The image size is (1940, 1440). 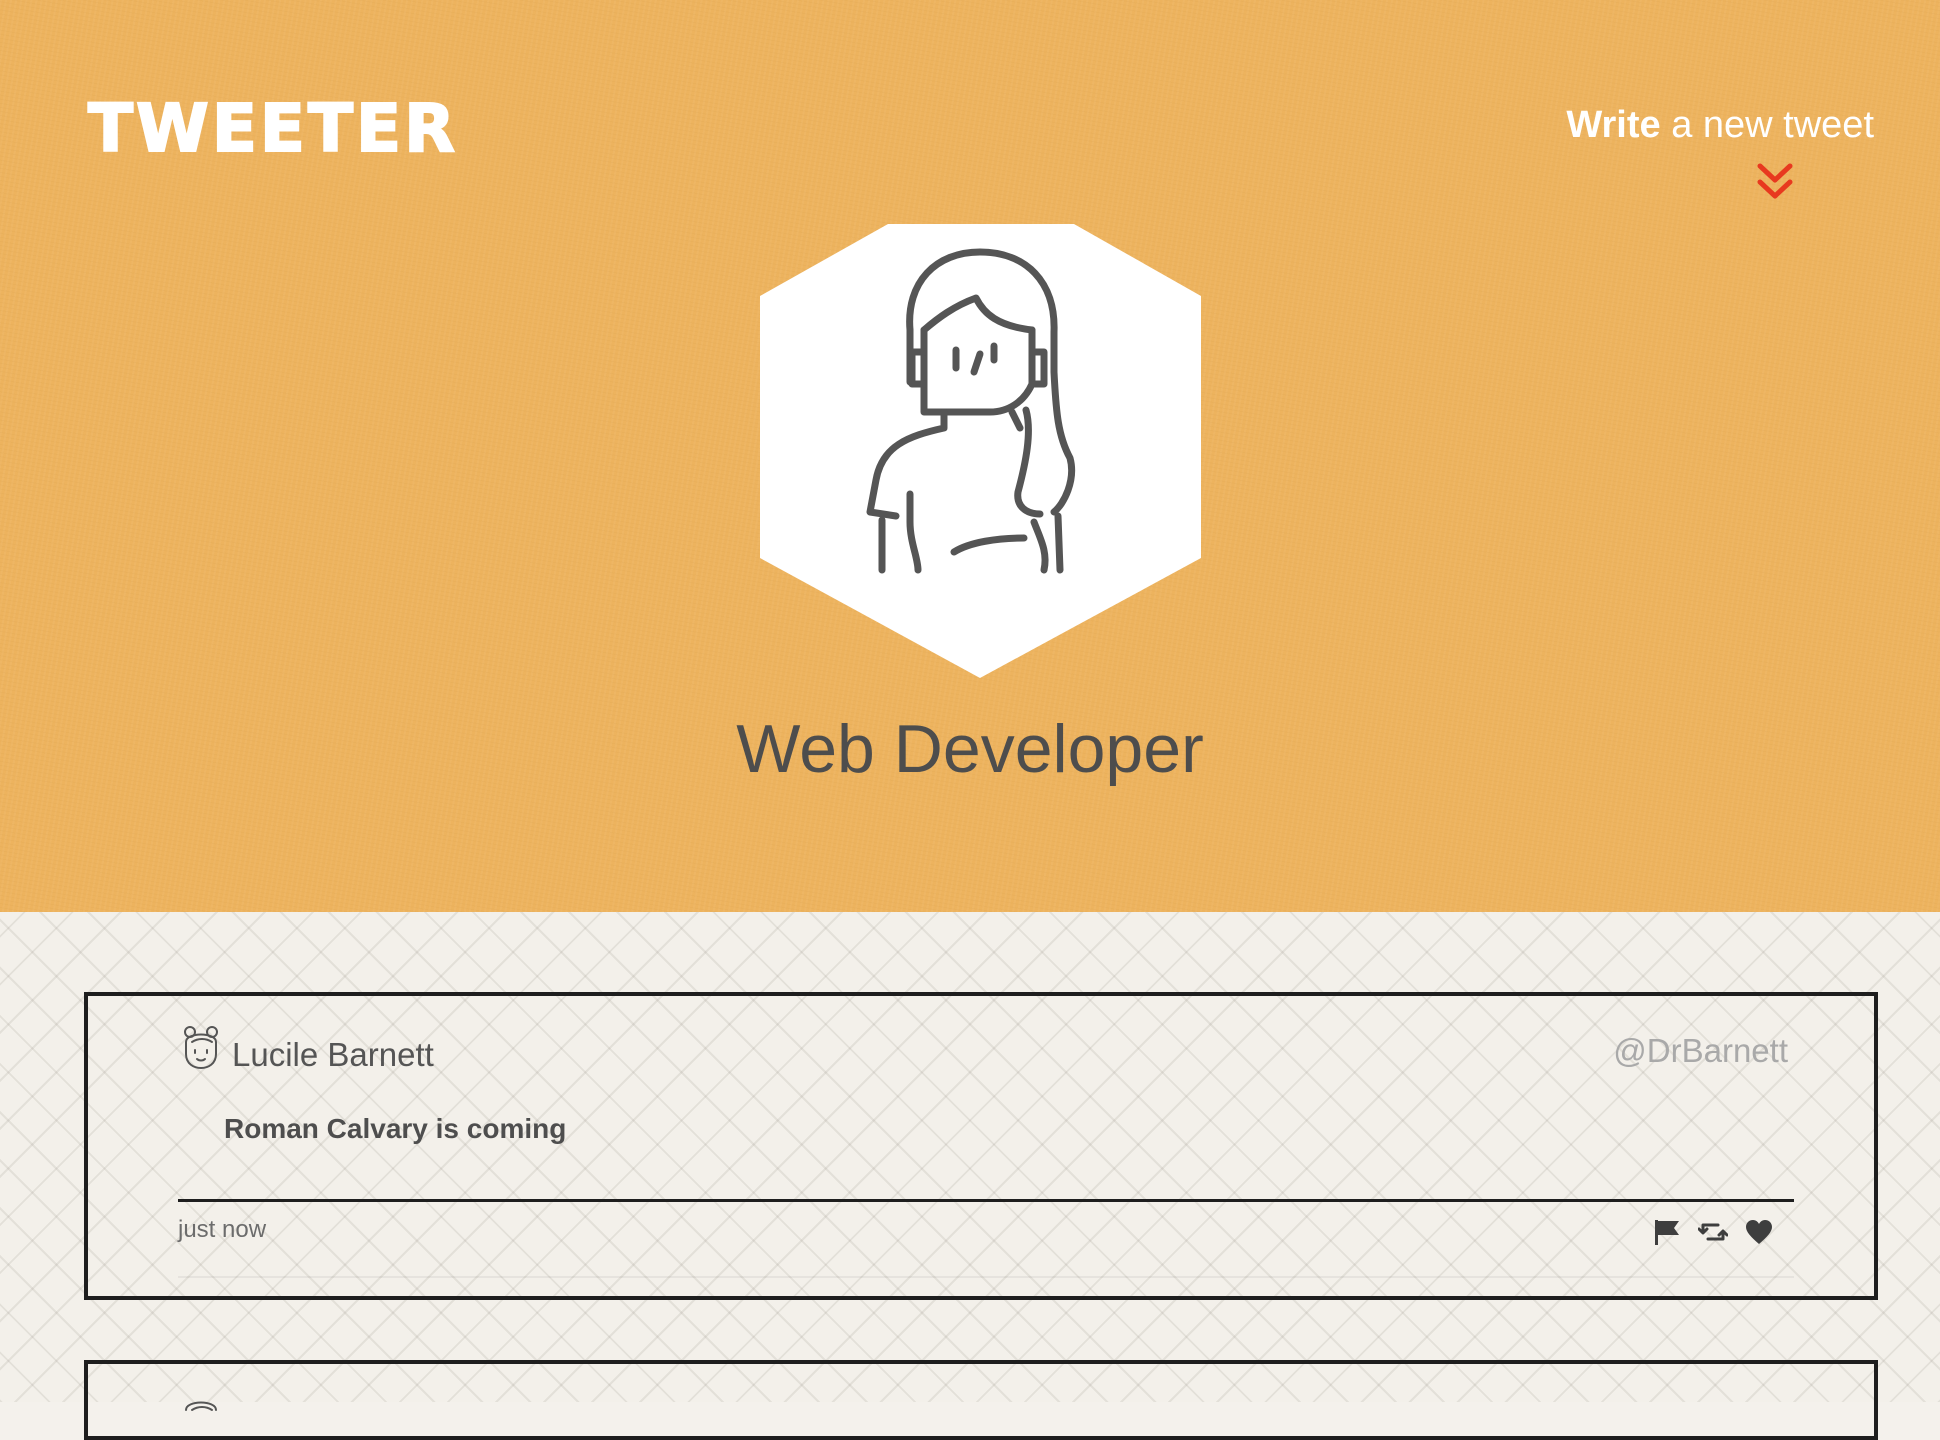 I want to click on write-new-tweet-toggle: Write a new tweet, so click(x=1704, y=126).